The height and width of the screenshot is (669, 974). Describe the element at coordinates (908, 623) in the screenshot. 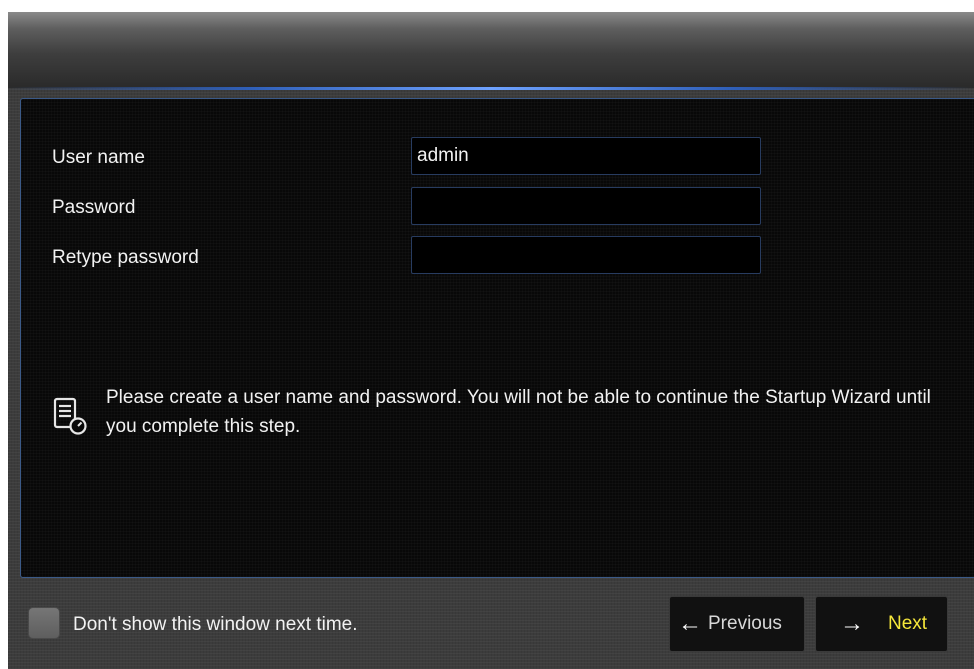

I see `next-button-label: Next` at that location.